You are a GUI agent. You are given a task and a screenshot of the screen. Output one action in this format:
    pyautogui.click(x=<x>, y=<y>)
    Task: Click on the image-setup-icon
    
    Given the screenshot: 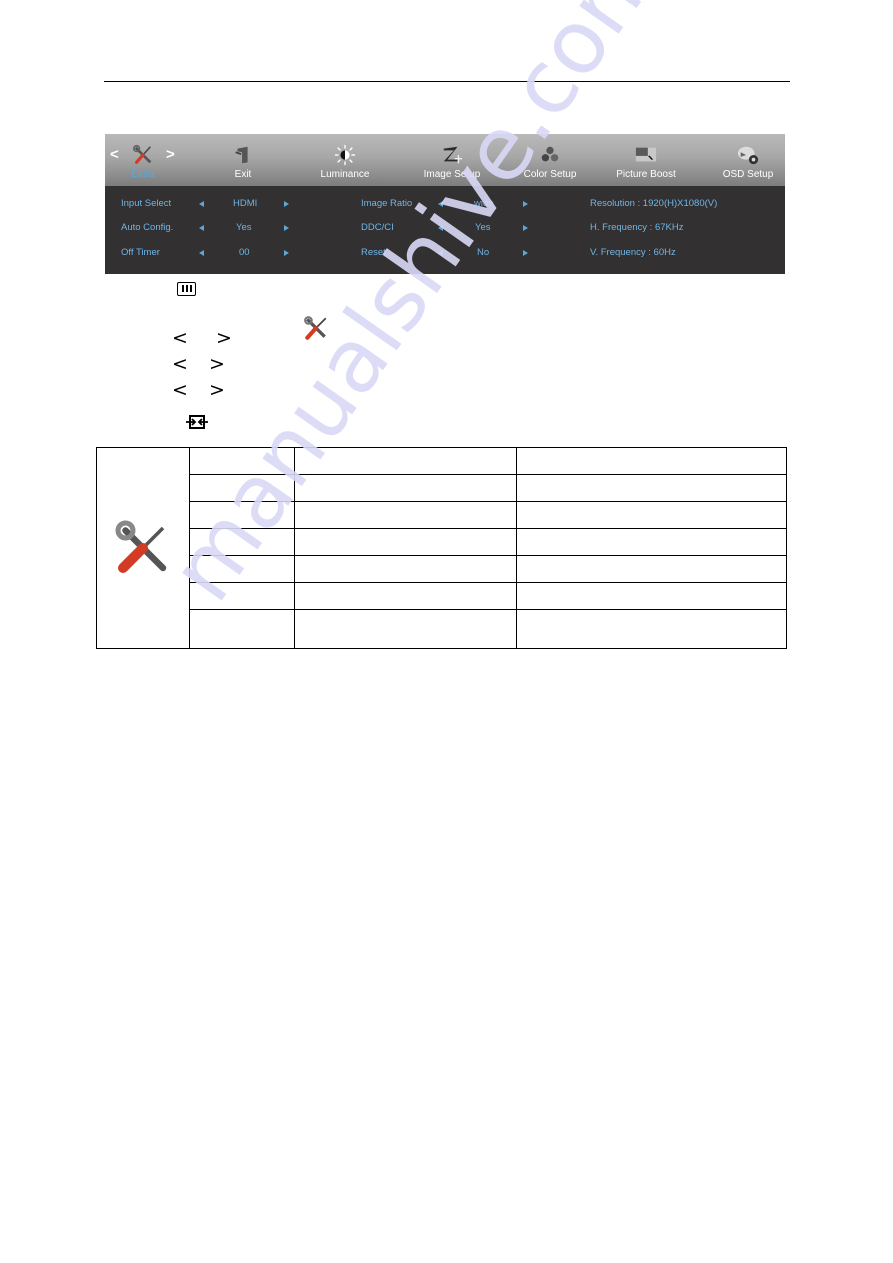 What is the action you would take?
    pyautogui.click(x=453, y=155)
    